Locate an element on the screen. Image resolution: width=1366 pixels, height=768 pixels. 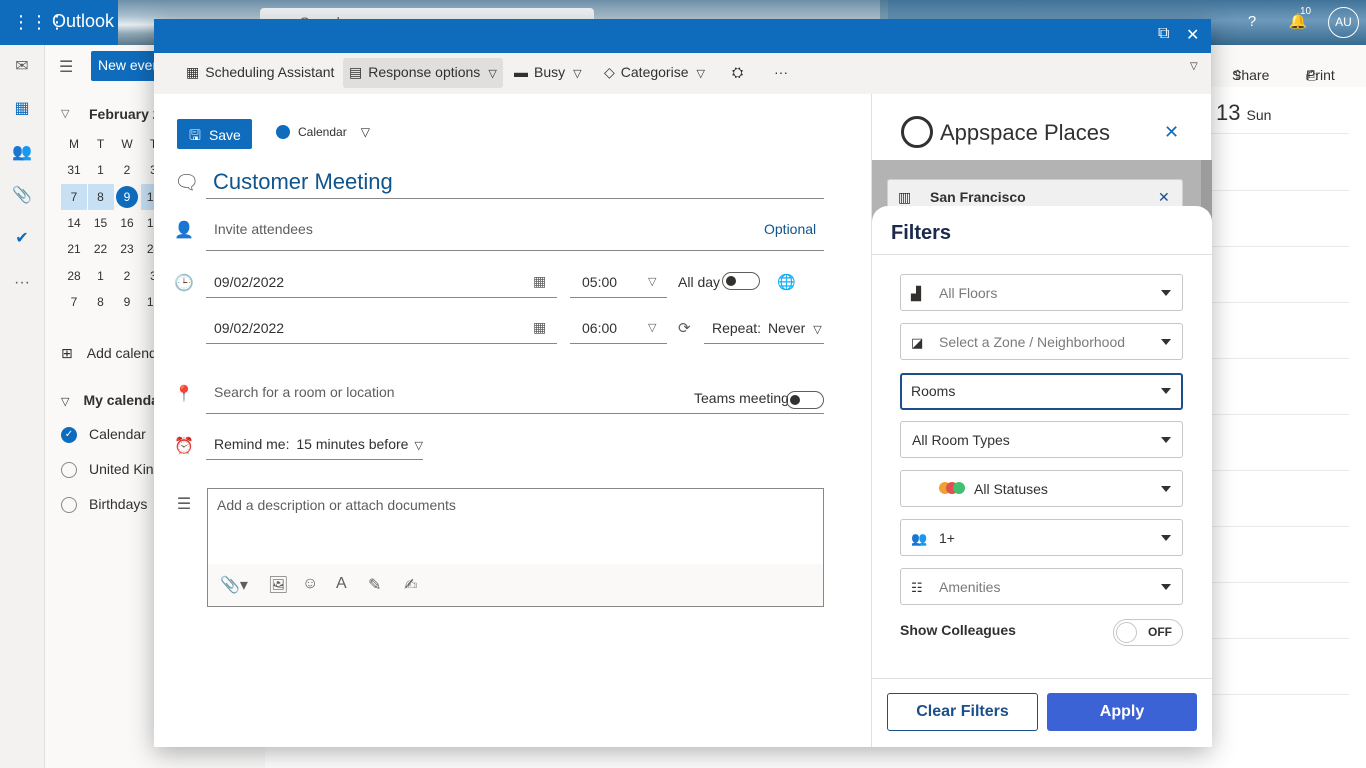
repeat-select: Repeat: Never ▽ is located at coordinates (764, 329).